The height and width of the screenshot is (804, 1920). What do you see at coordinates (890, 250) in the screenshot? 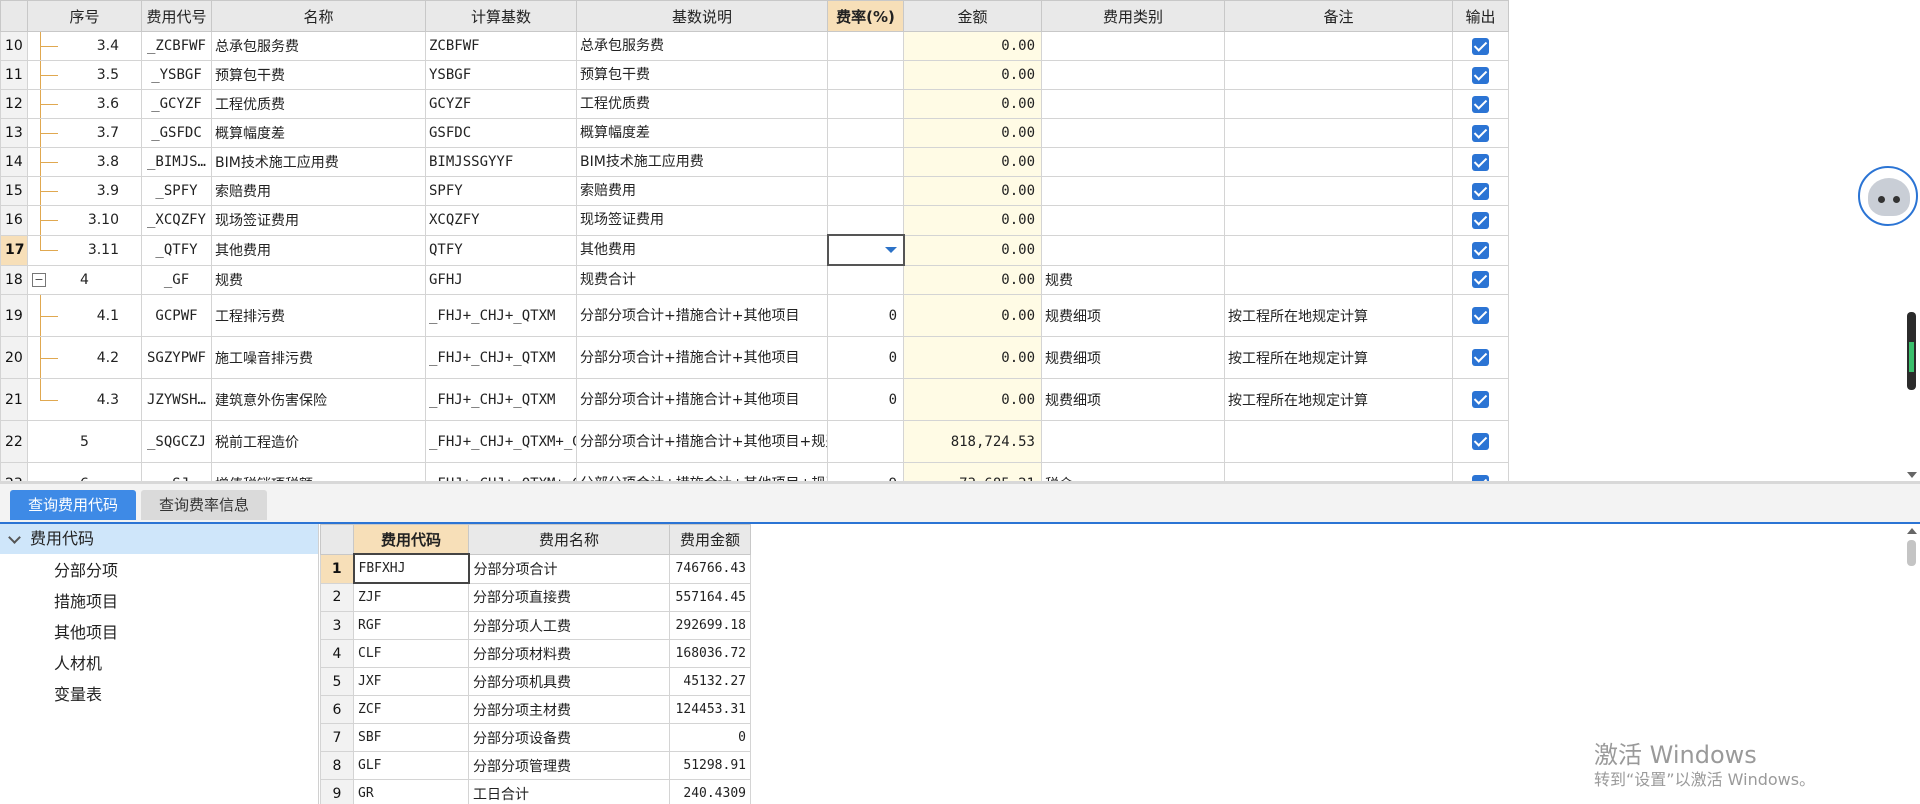
I see `dropdown-arrow-icon` at bounding box center [890, 250].